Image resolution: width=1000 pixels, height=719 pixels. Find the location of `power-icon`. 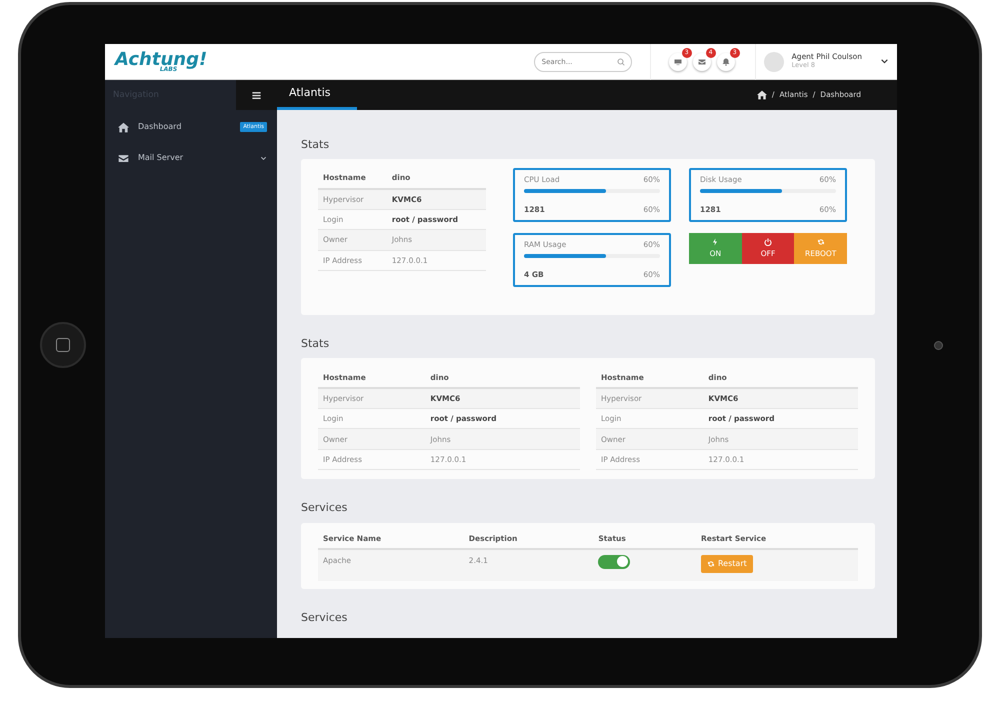

power-icon is located at coordinates (768, 242).